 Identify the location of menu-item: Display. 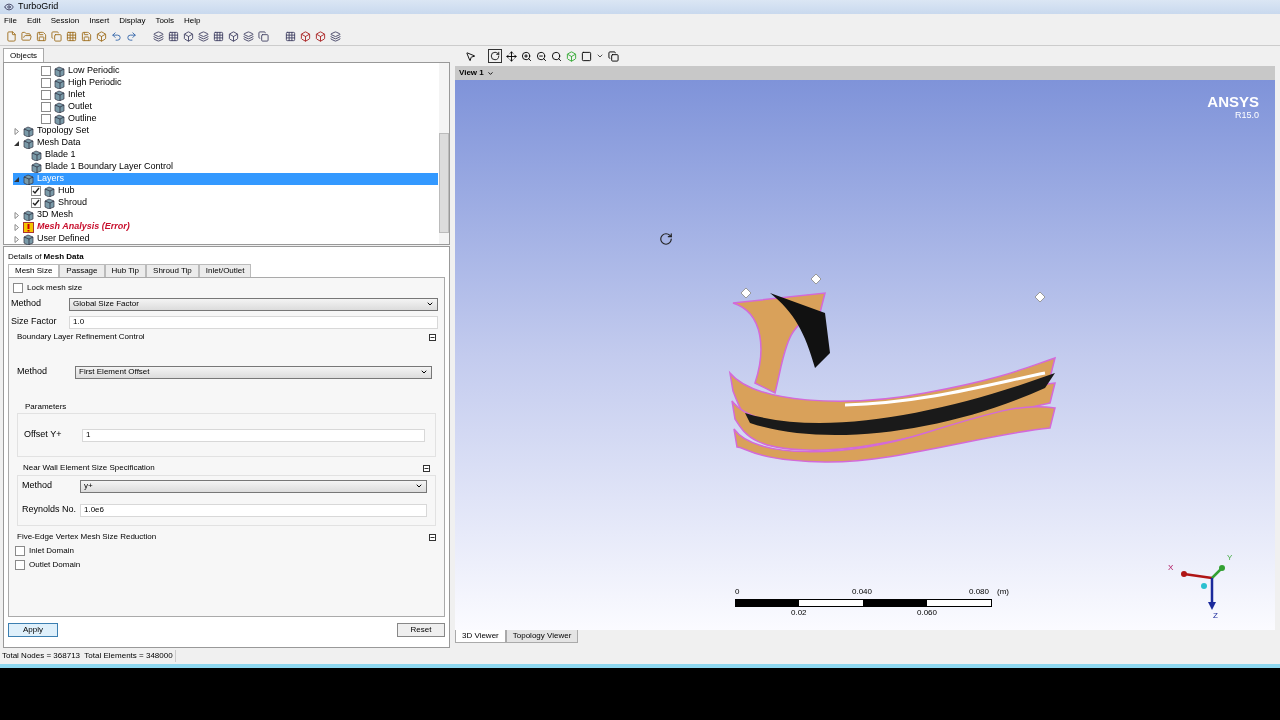
(132, 21).